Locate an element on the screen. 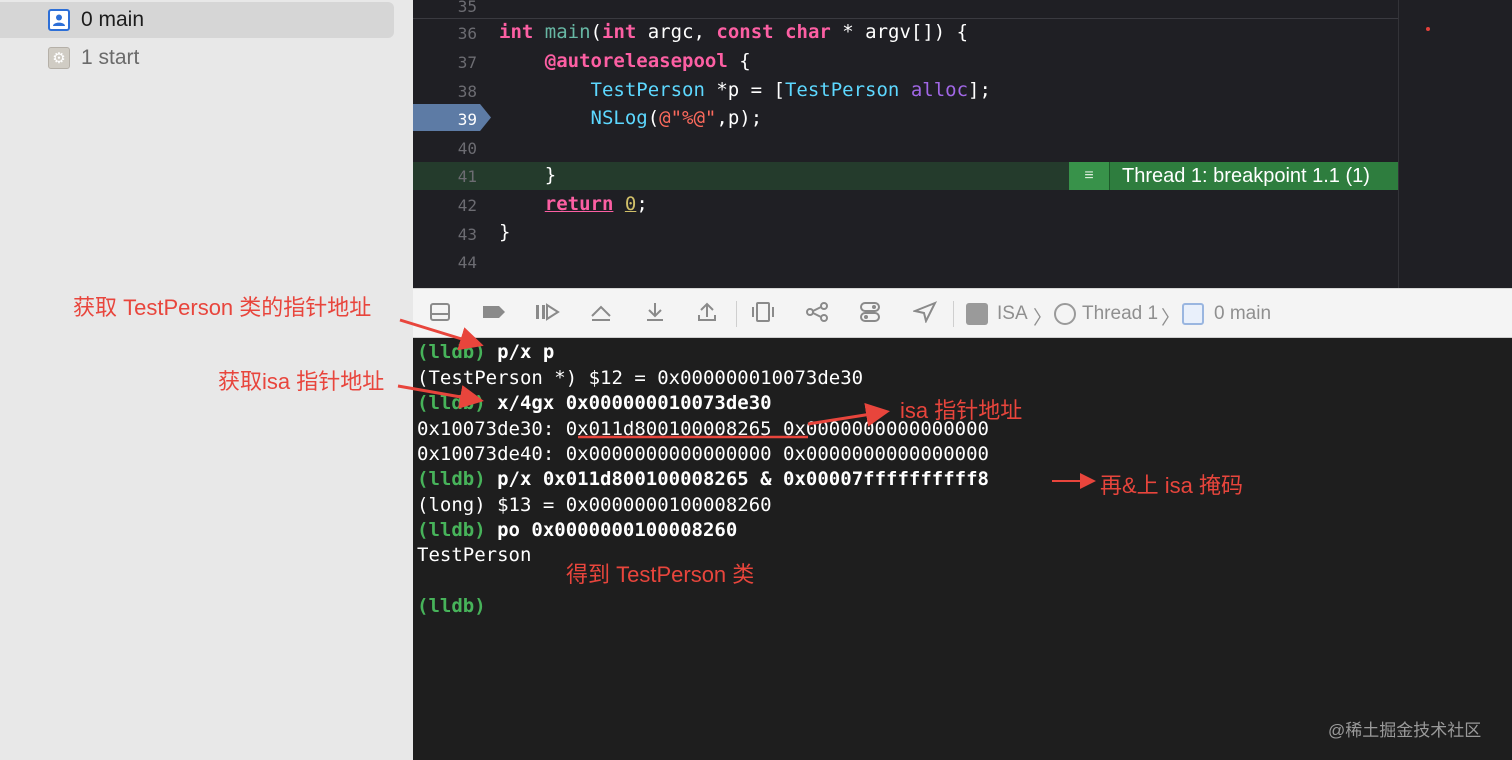  code-line-38: TestPerson *p = [TestPerson alloc]; is located at coordinates (745, 90).